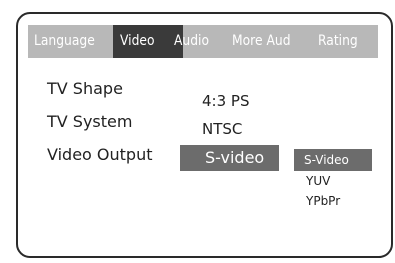  I want to click on option-ypbpr: YPbPr, so click(333, 201).